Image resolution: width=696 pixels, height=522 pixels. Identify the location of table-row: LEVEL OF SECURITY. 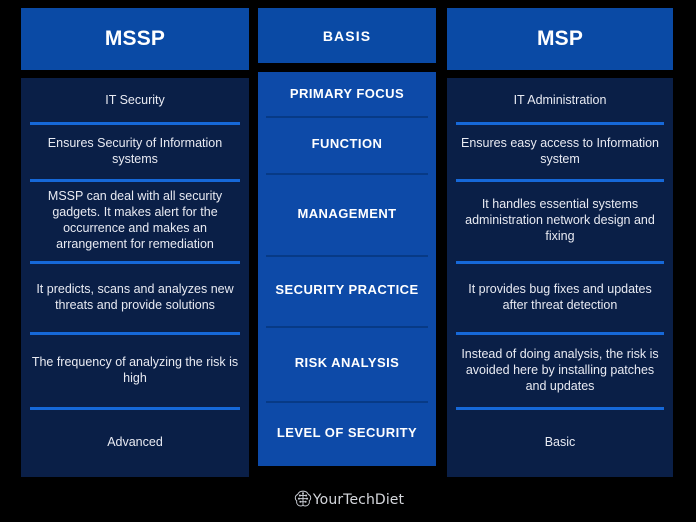
(347, 433).